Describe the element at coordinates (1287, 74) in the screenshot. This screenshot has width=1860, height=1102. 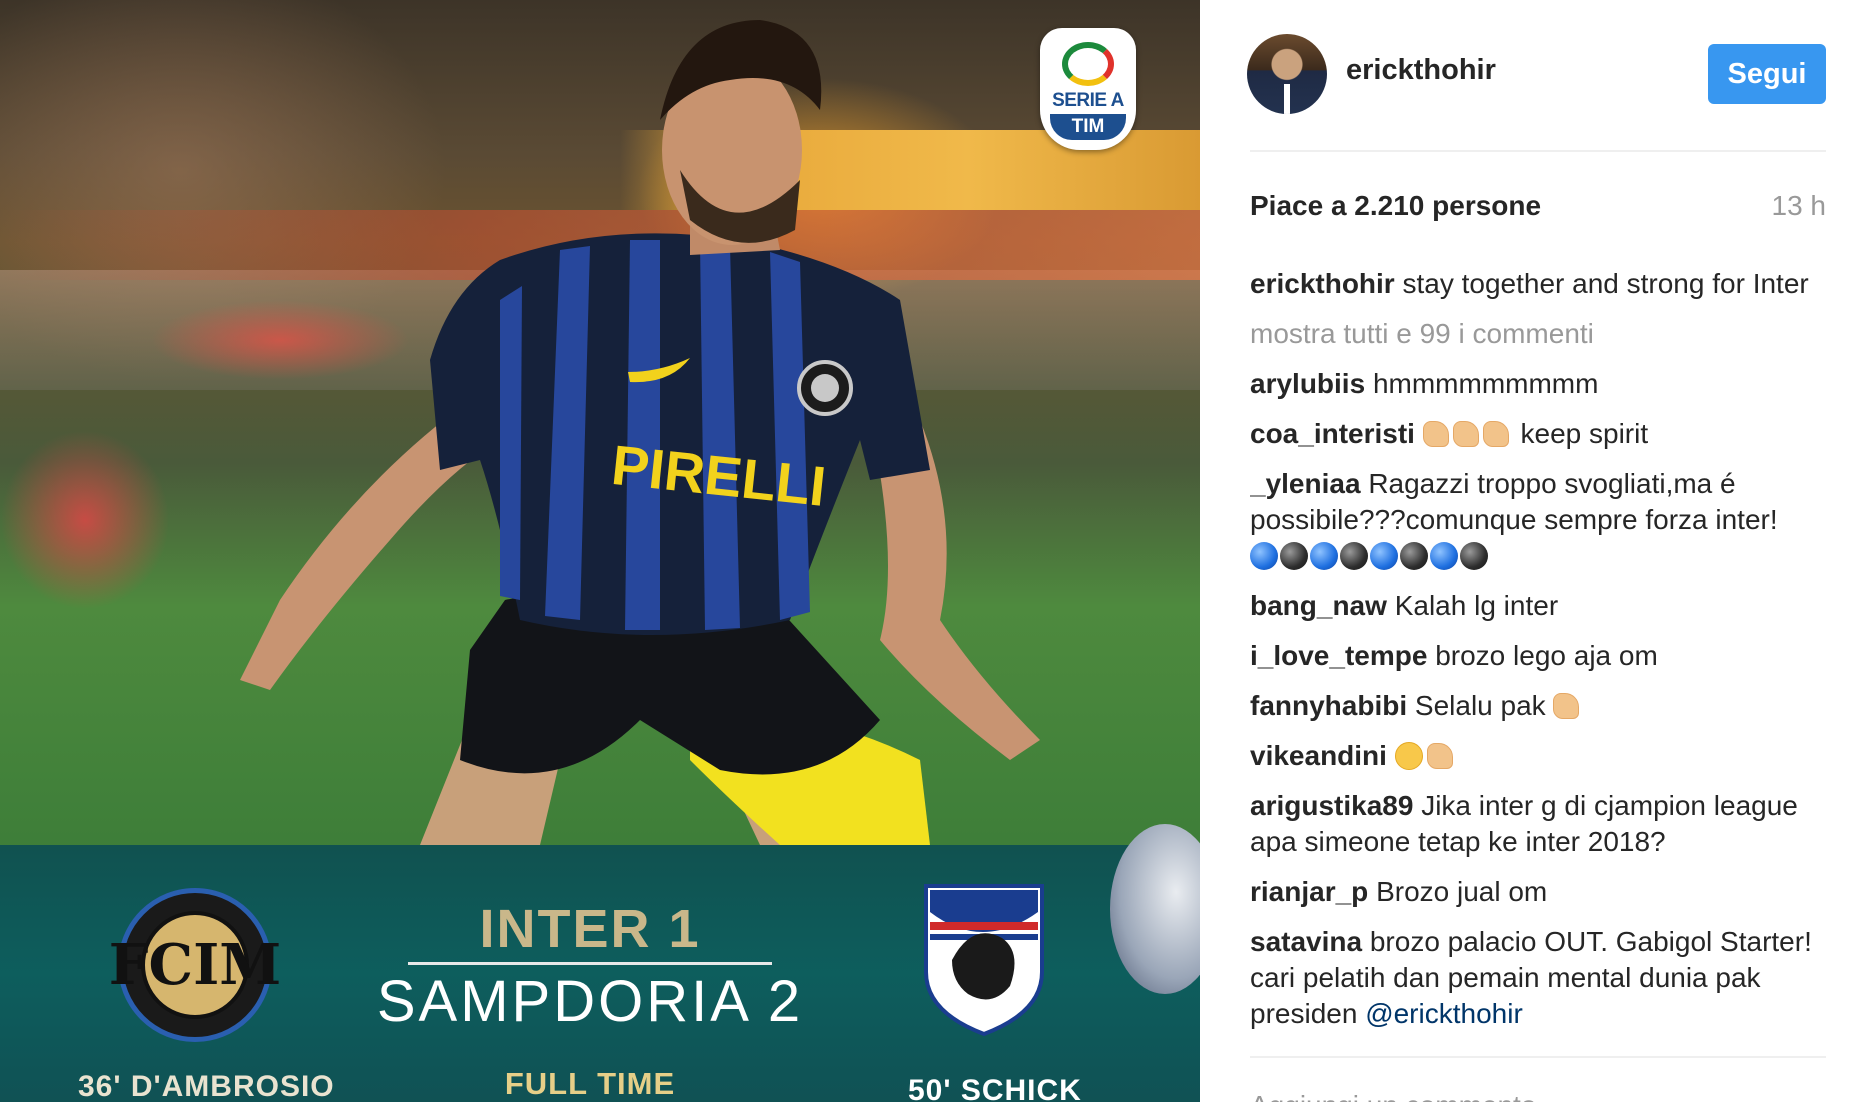
I see `avatar` at that location.